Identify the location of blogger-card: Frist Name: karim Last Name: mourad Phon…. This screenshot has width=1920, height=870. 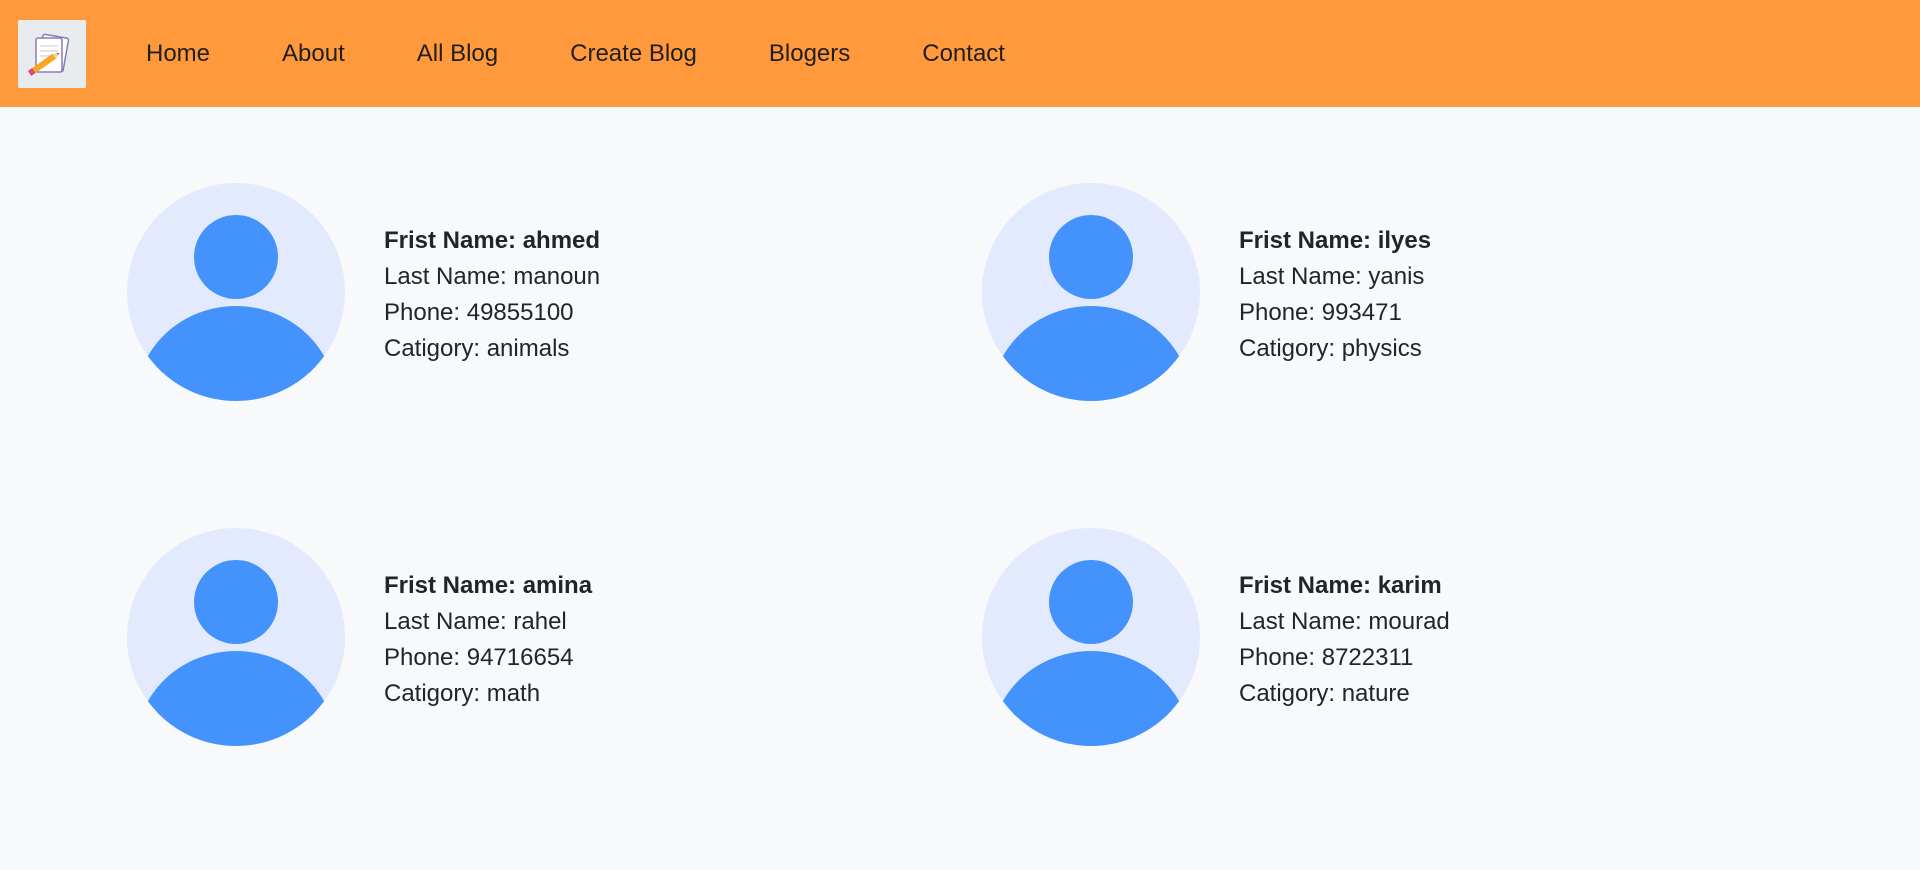
(1332, 638).